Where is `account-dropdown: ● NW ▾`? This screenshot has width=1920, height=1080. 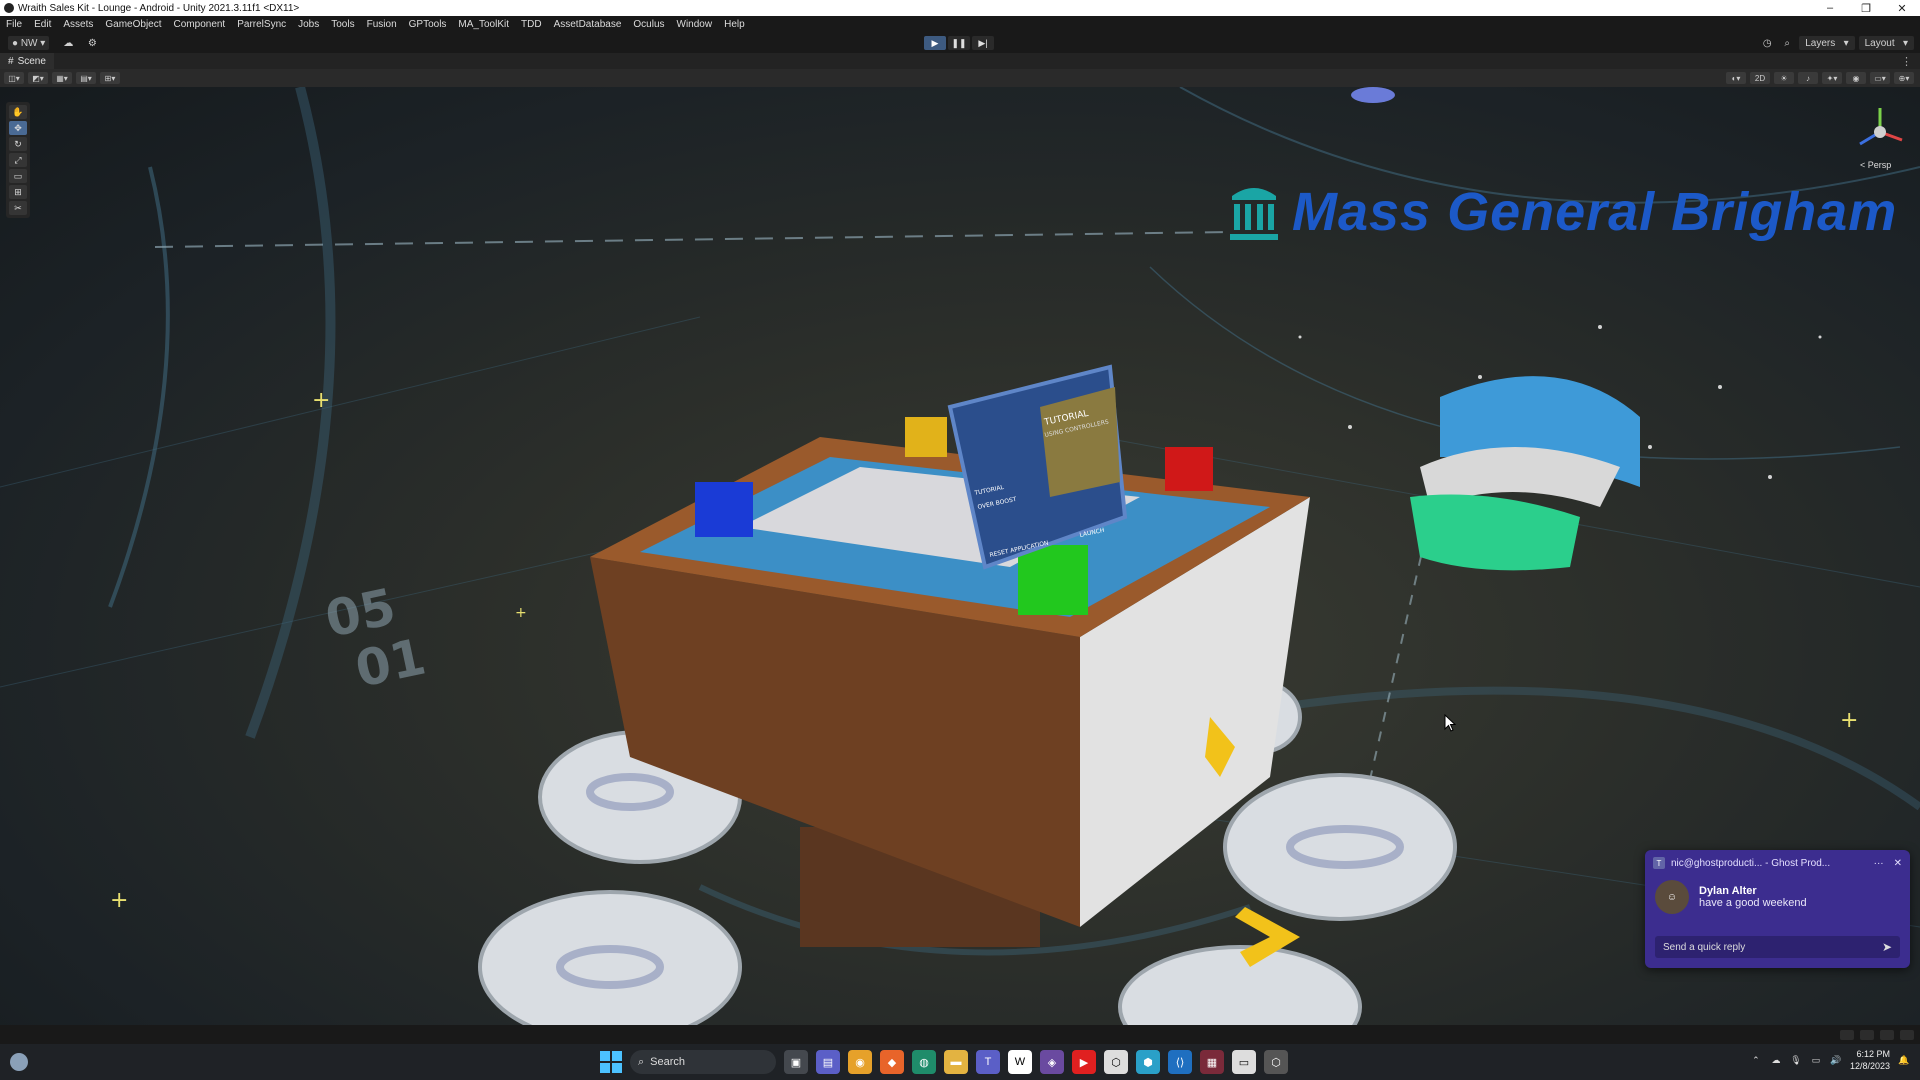
account-dropdown: ● NW ▾ is located at coordinates (29, 43).